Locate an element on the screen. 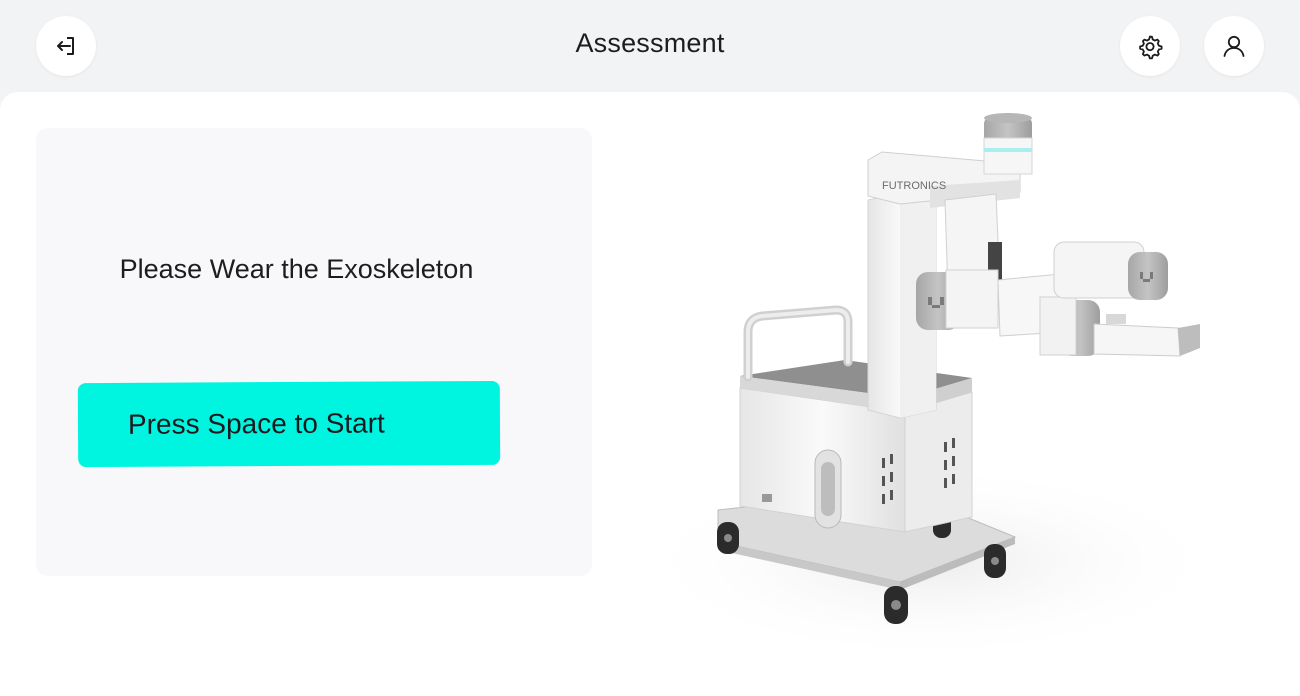 This screenshot has height=696, width=1300. instruction-text: Please Wear the Exoskeleton is located at coordinates (296, 269).